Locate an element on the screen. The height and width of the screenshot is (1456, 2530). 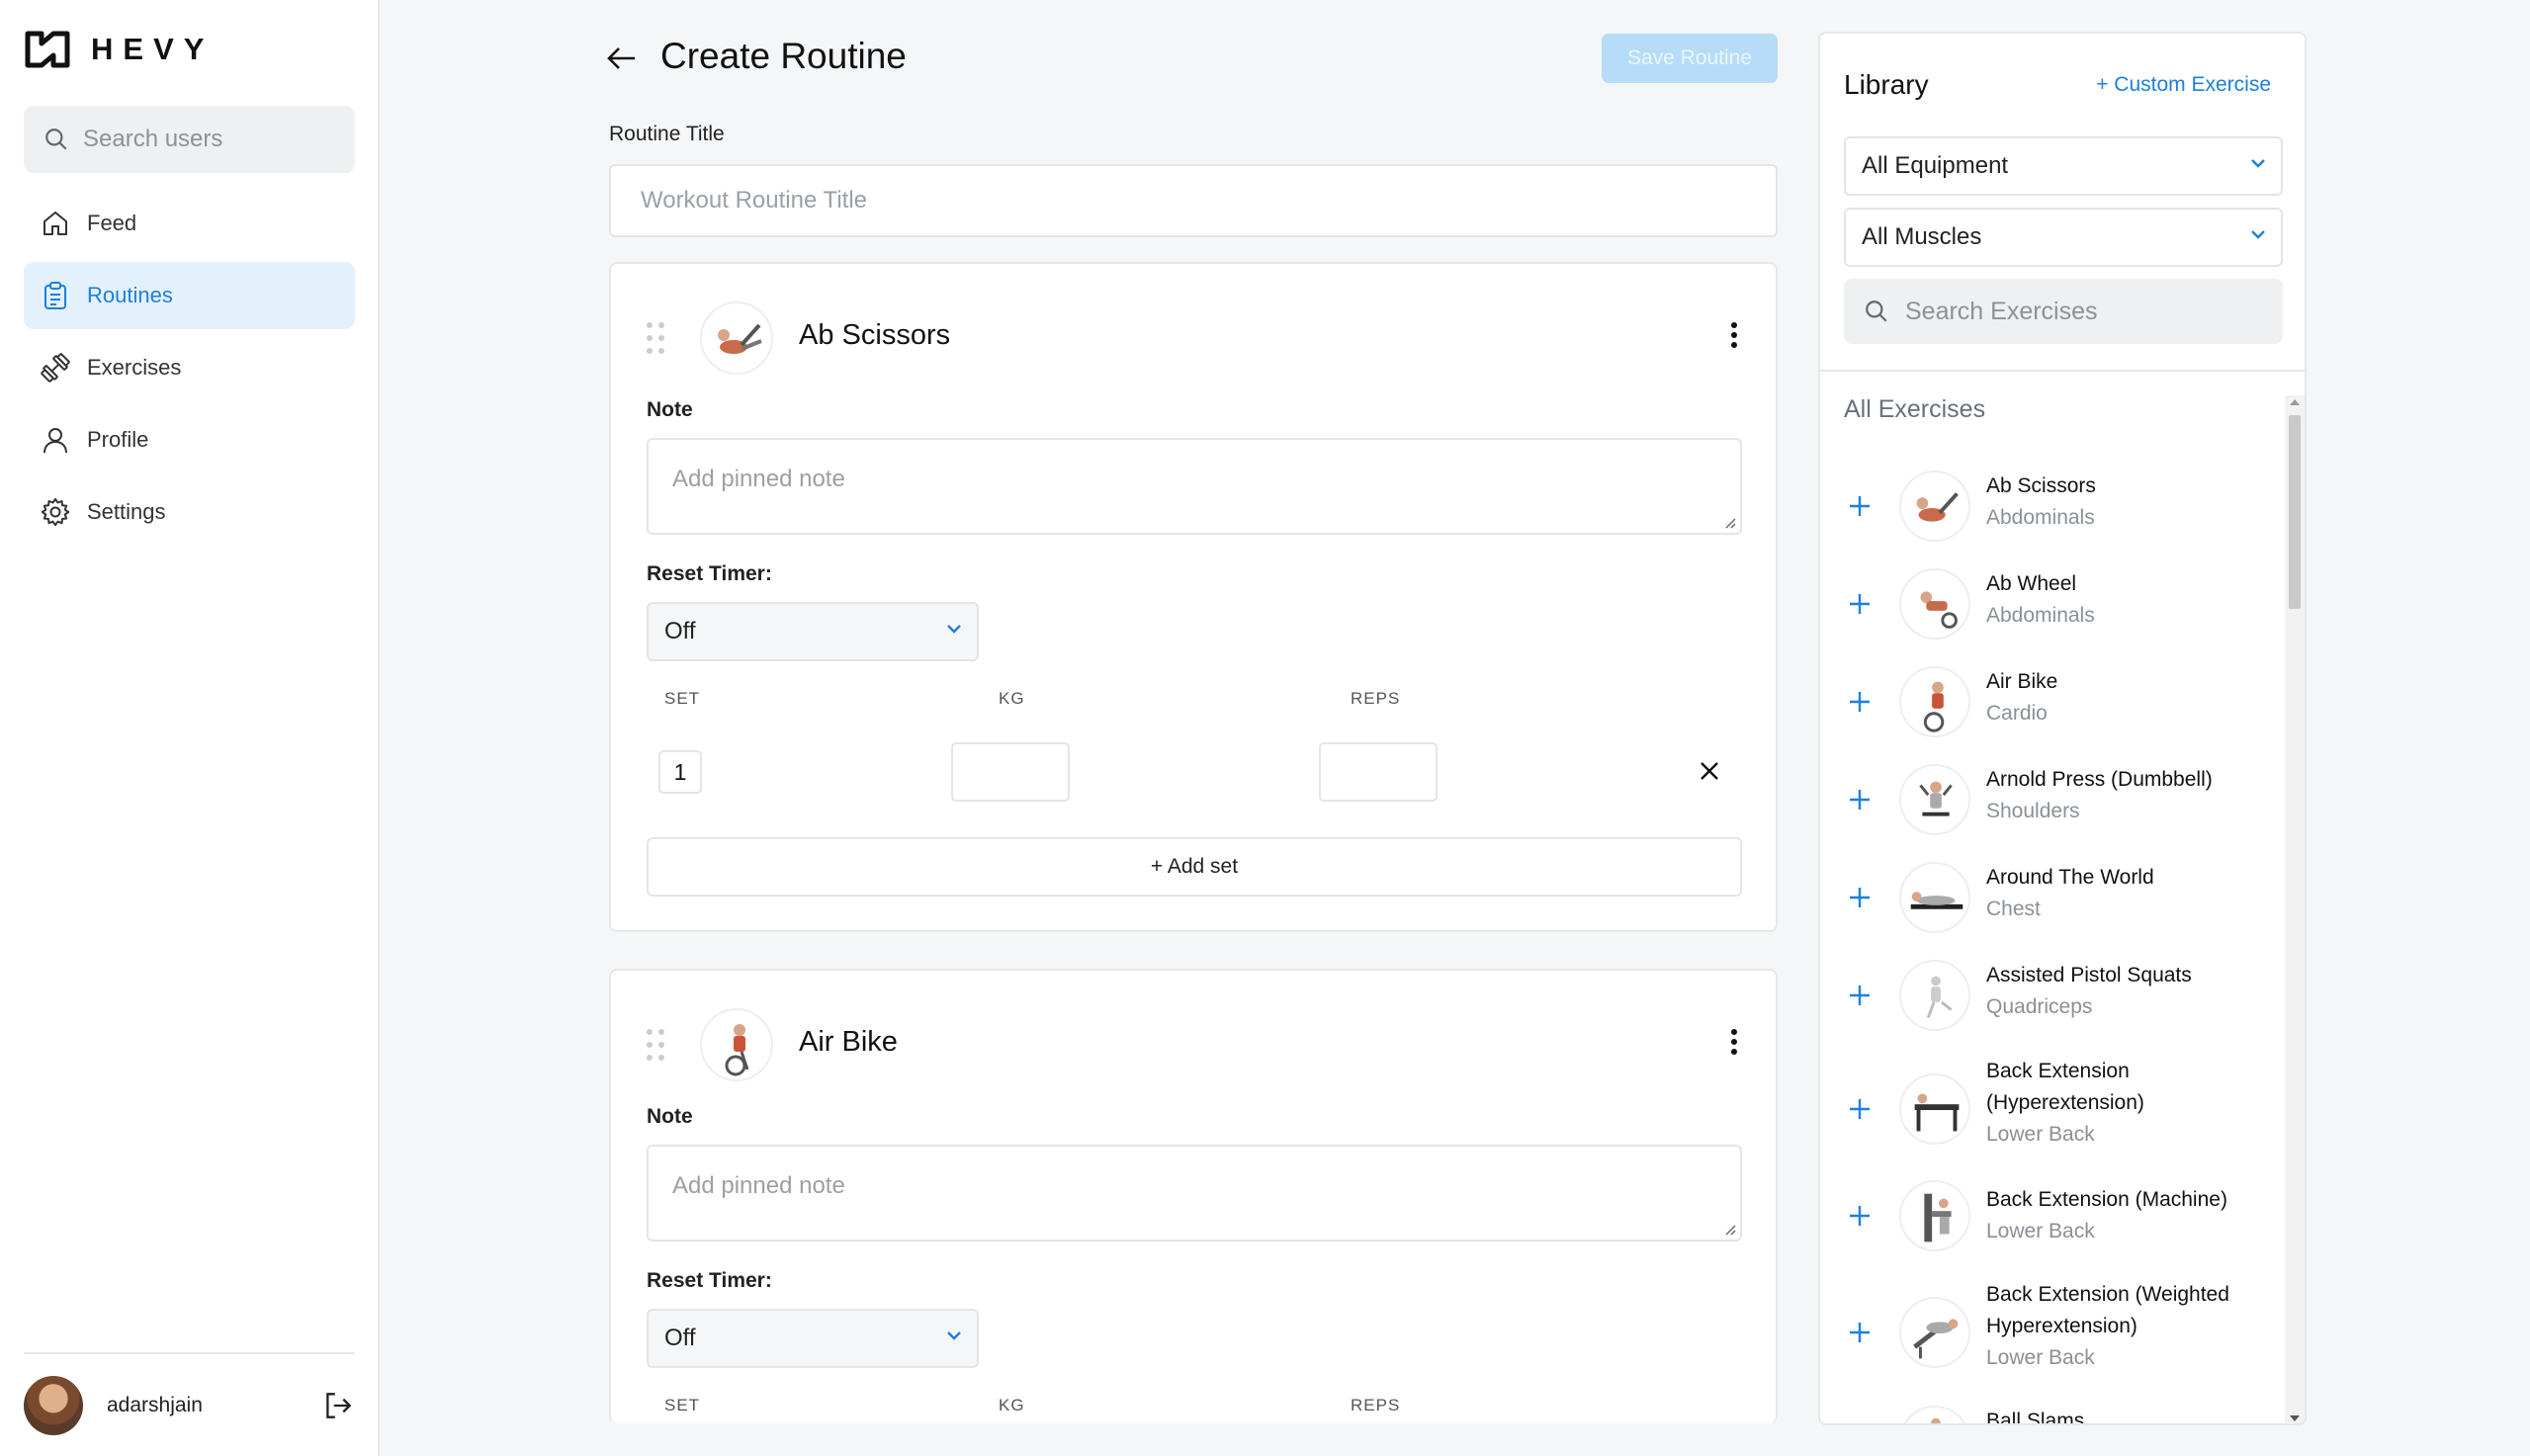
equipment-select: All Equipment is located at coordinates (2063, 166).